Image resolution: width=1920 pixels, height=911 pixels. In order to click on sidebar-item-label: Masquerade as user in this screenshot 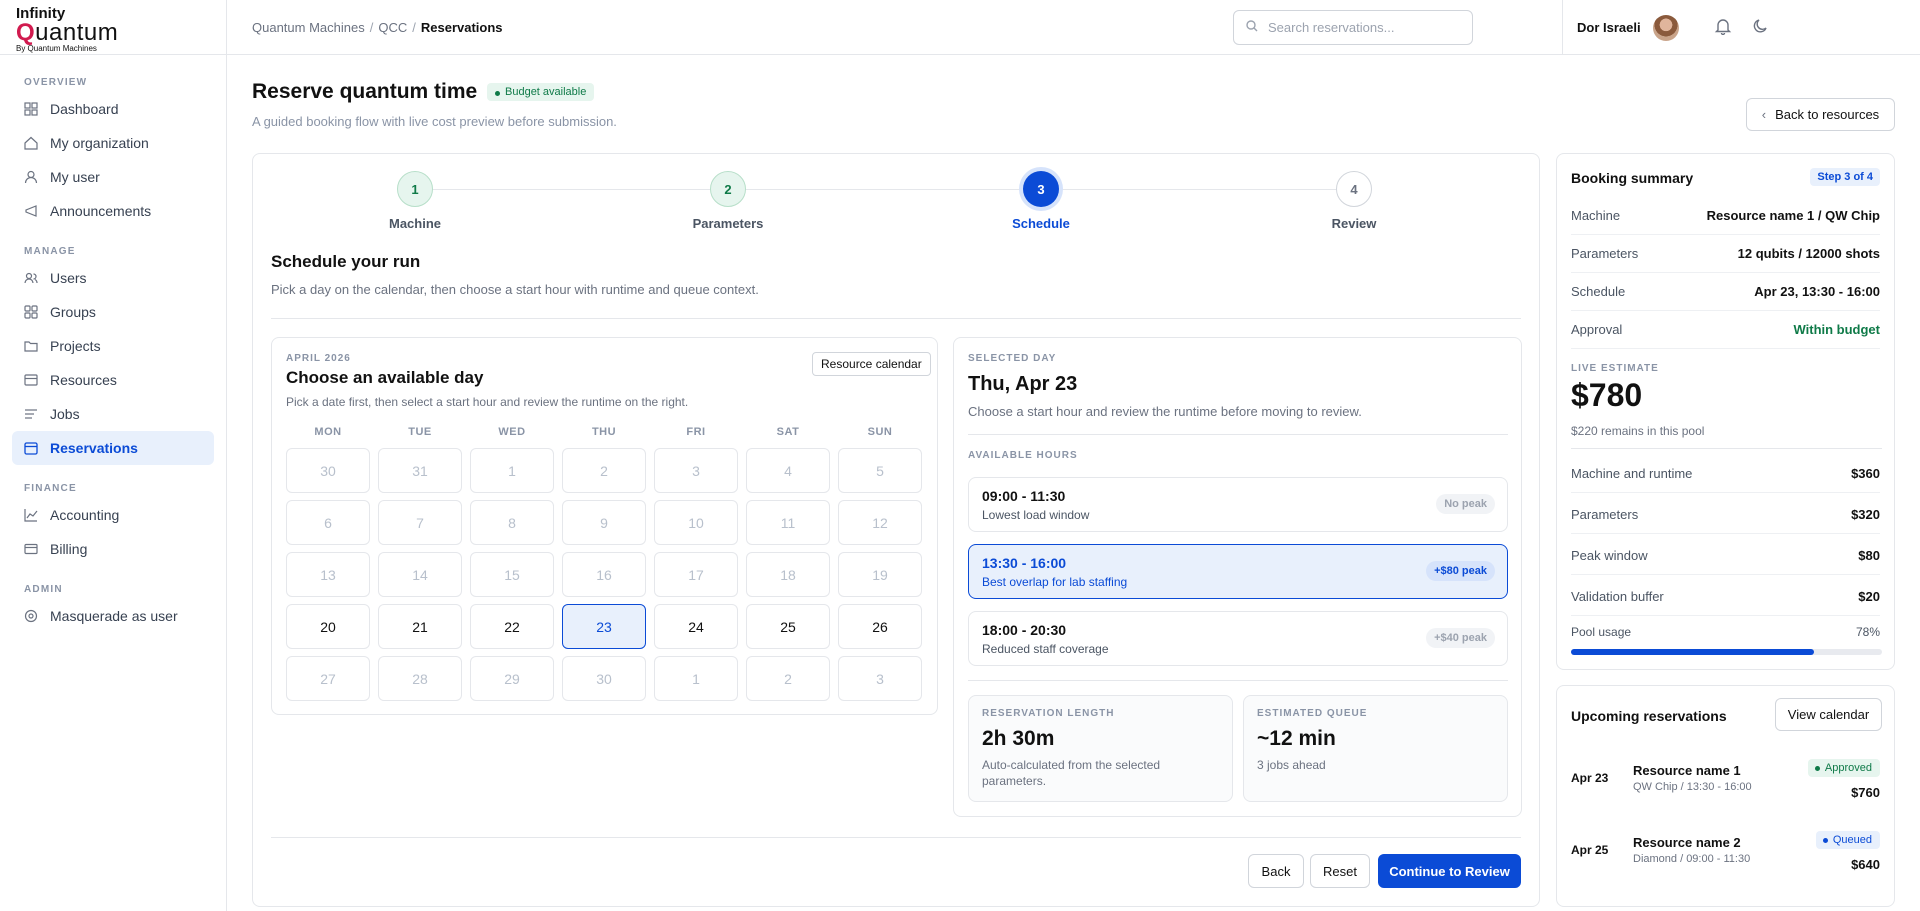, I will do `click(114, 616)`.